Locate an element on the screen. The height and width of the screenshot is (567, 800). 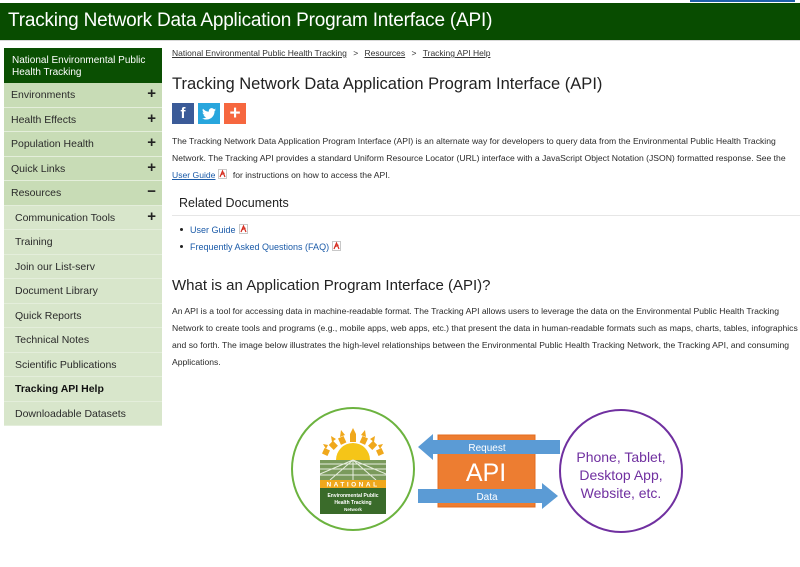
sidebar-subitem-document-library: Document Library is located at coordinates (83, 291).